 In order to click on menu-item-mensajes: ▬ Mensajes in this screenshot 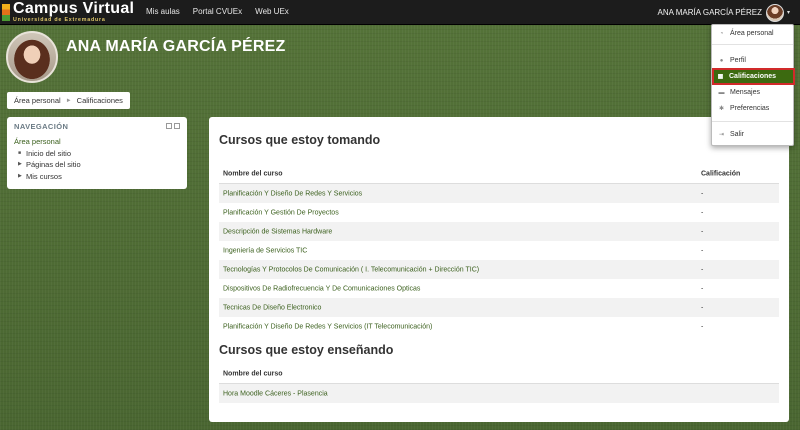, I will do `click(753, 92)`.